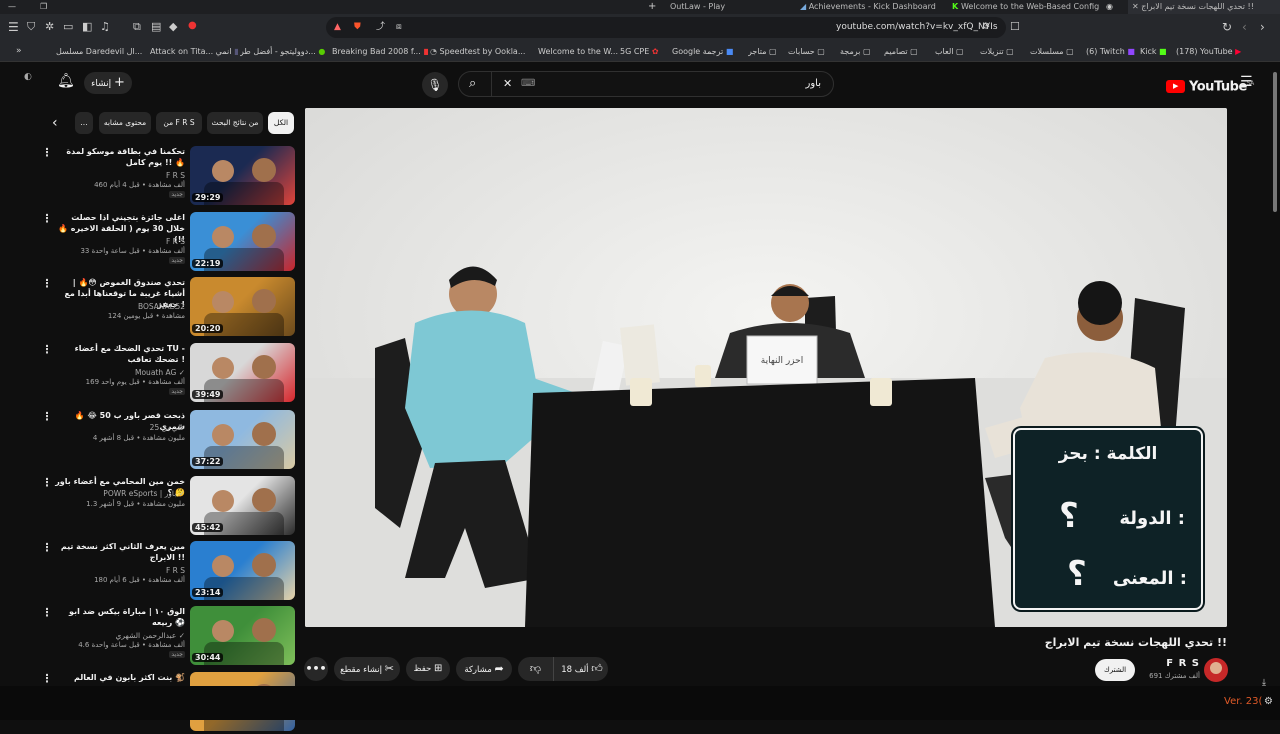 Image resolution: width=1280 pixels, height=734 pixels. What do you see at coordinates (1262, 27) in the screenshot?
I see `forward-icon: ›` at bounding box center [1262, 27].